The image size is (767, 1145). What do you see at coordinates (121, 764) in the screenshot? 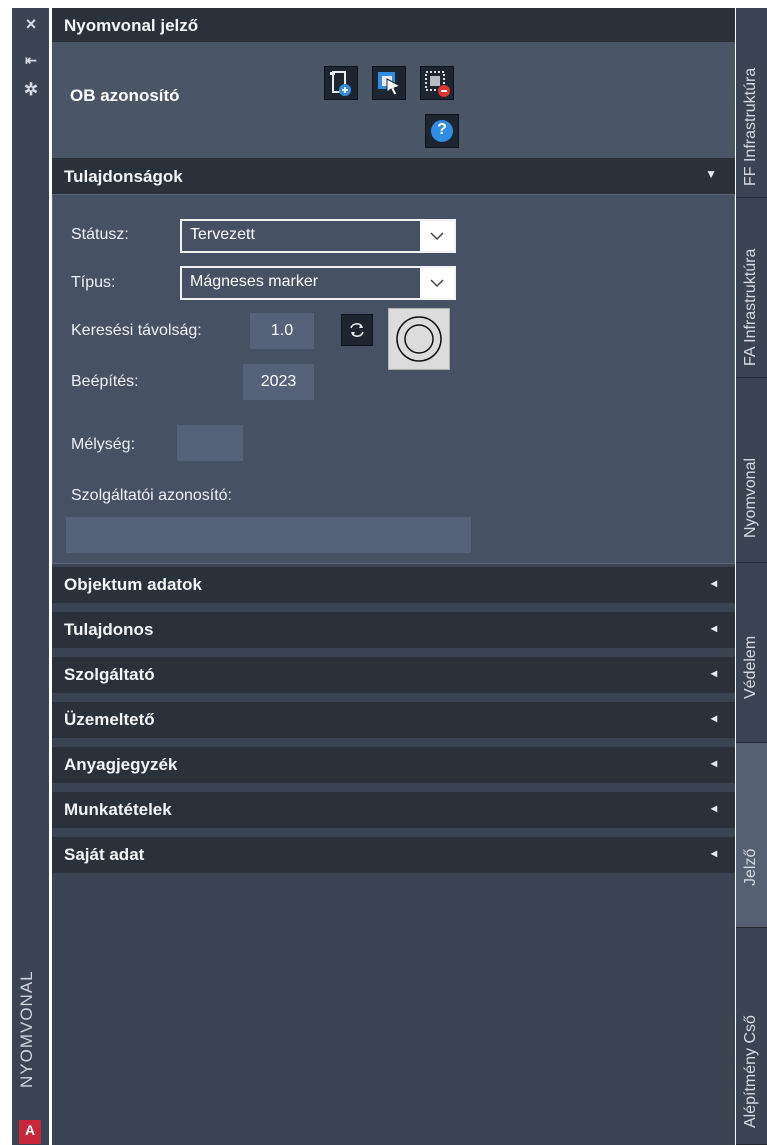
I see `section-title: Anyagjegyzék` at bounding box center [121, 764].